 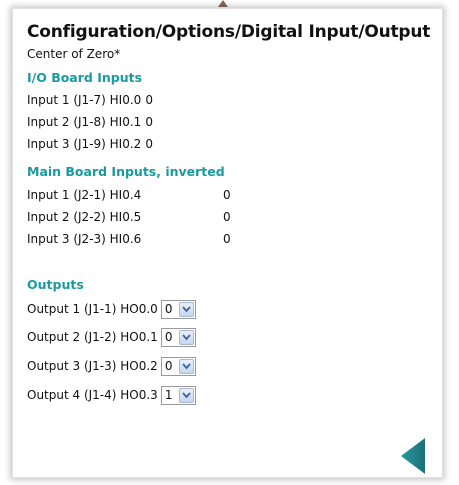 I want to click on io-input-row: Input 3 (J1-9) HI0.2 0, so click(x=90, y=144).